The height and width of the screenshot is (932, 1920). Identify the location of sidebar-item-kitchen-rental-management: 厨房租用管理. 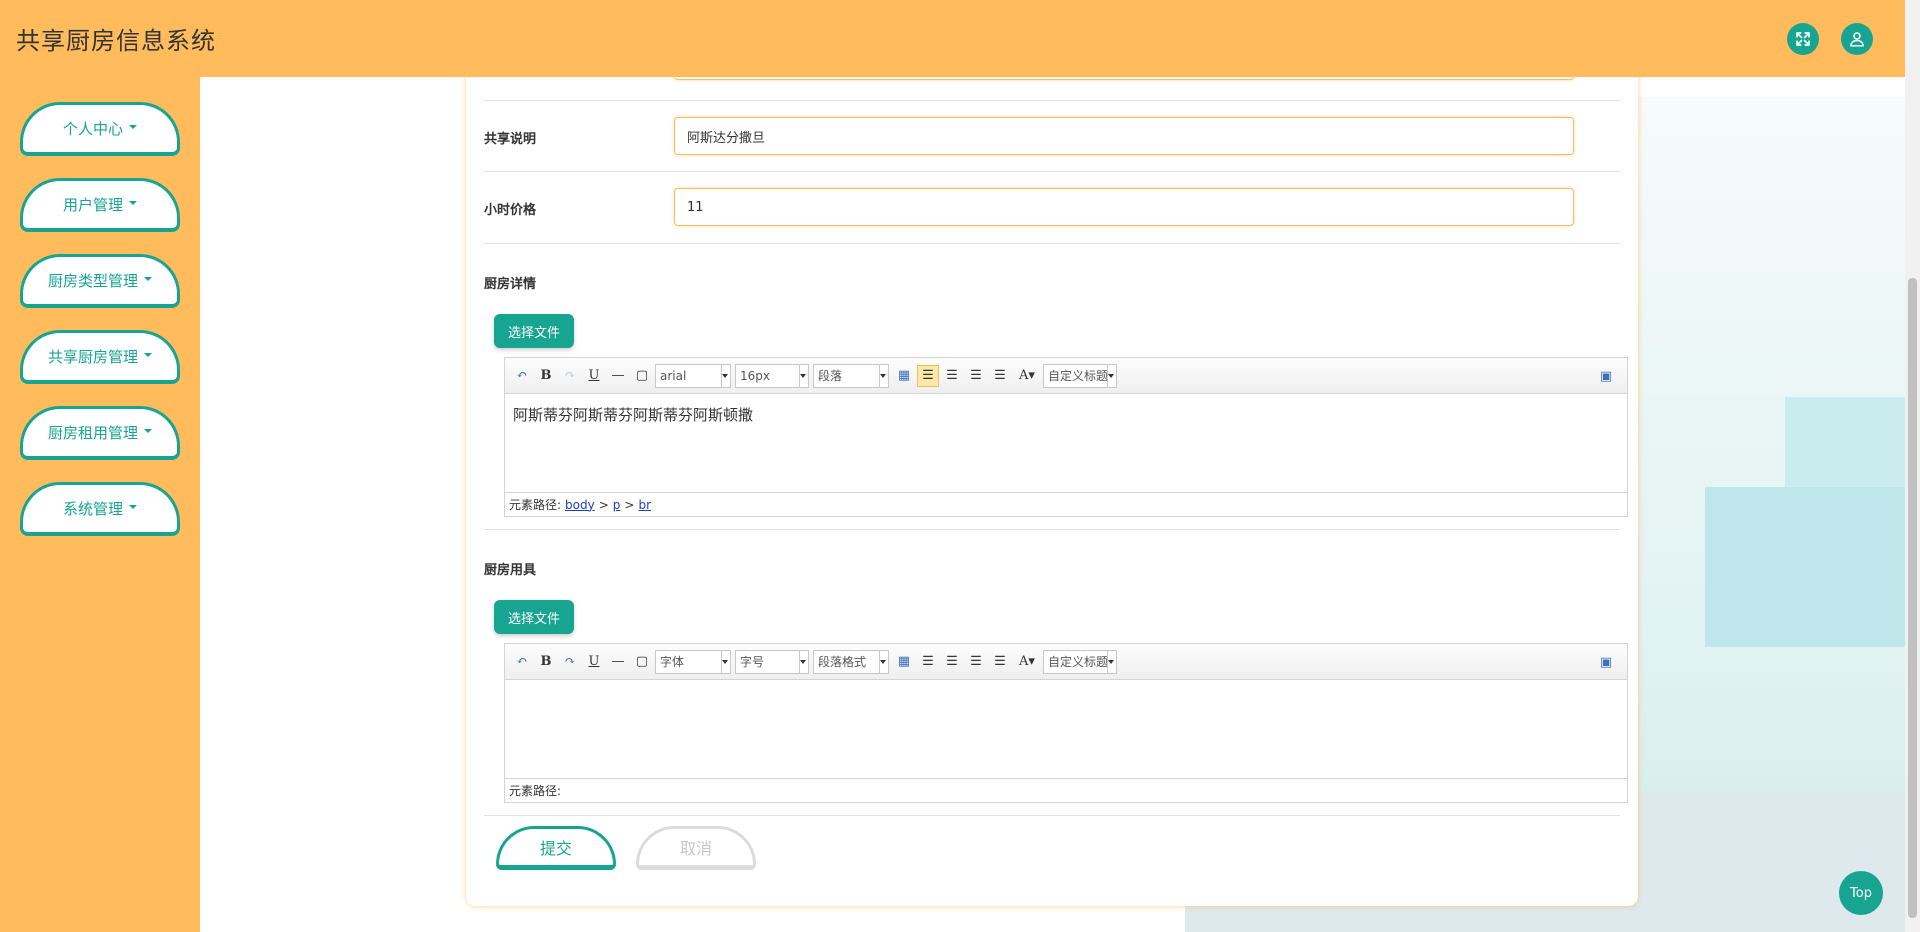
(100, 433).